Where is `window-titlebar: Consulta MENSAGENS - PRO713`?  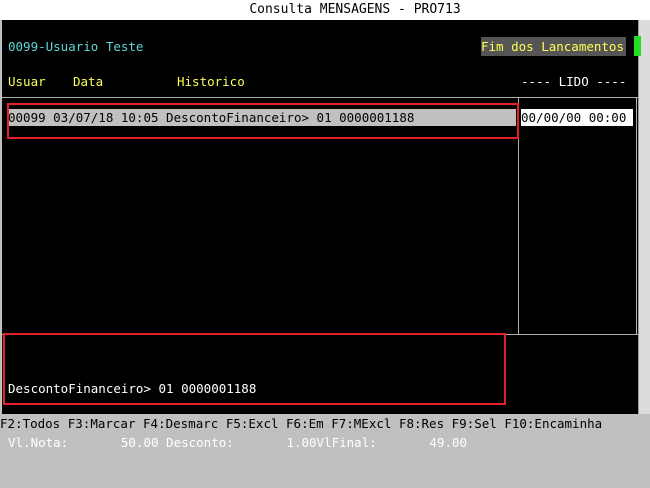
window-titlebar: Consulta MENSAGENS - PRO713 is located at coordinates (325, 10).